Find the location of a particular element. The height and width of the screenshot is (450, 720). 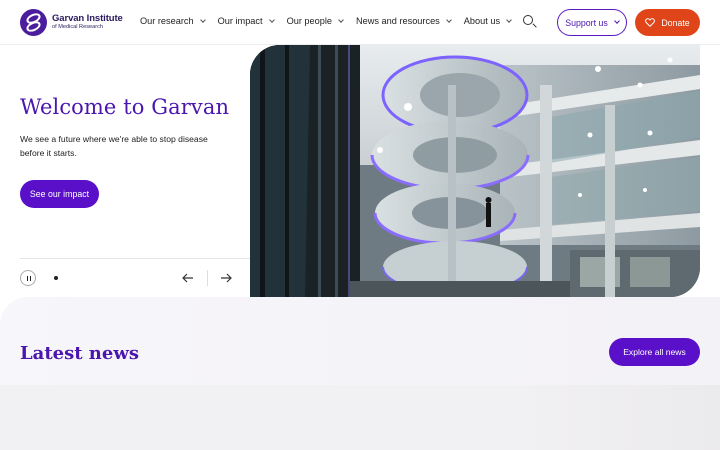

support-us-label: Support us is located at coordinates (586, 22).